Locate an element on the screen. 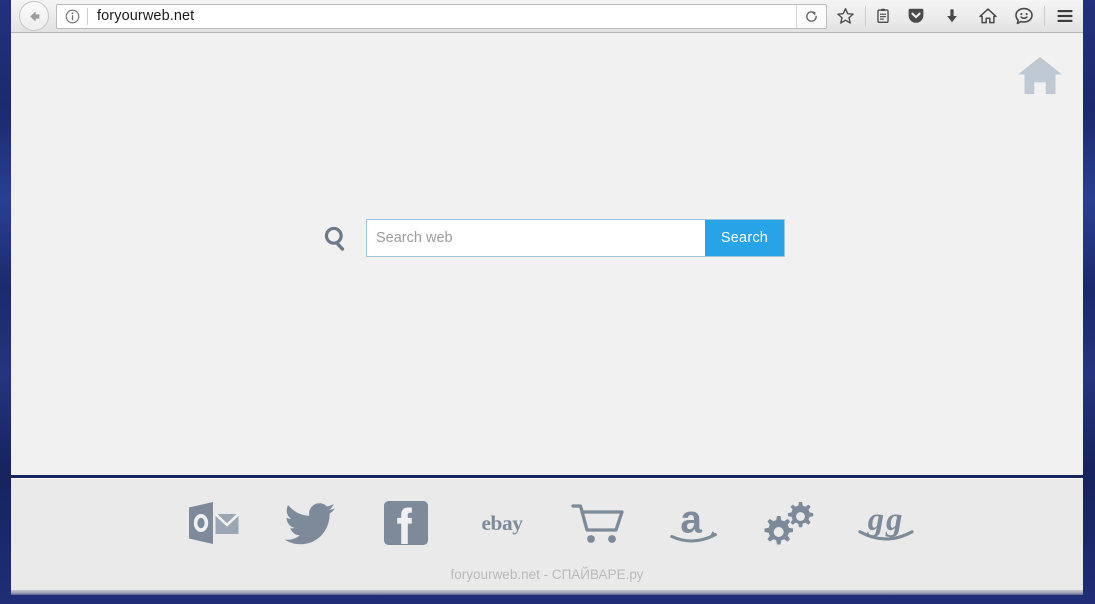 This screenshot has width=1095, height=604. hamburger-menu-button is located at coordinates (1065, 16).